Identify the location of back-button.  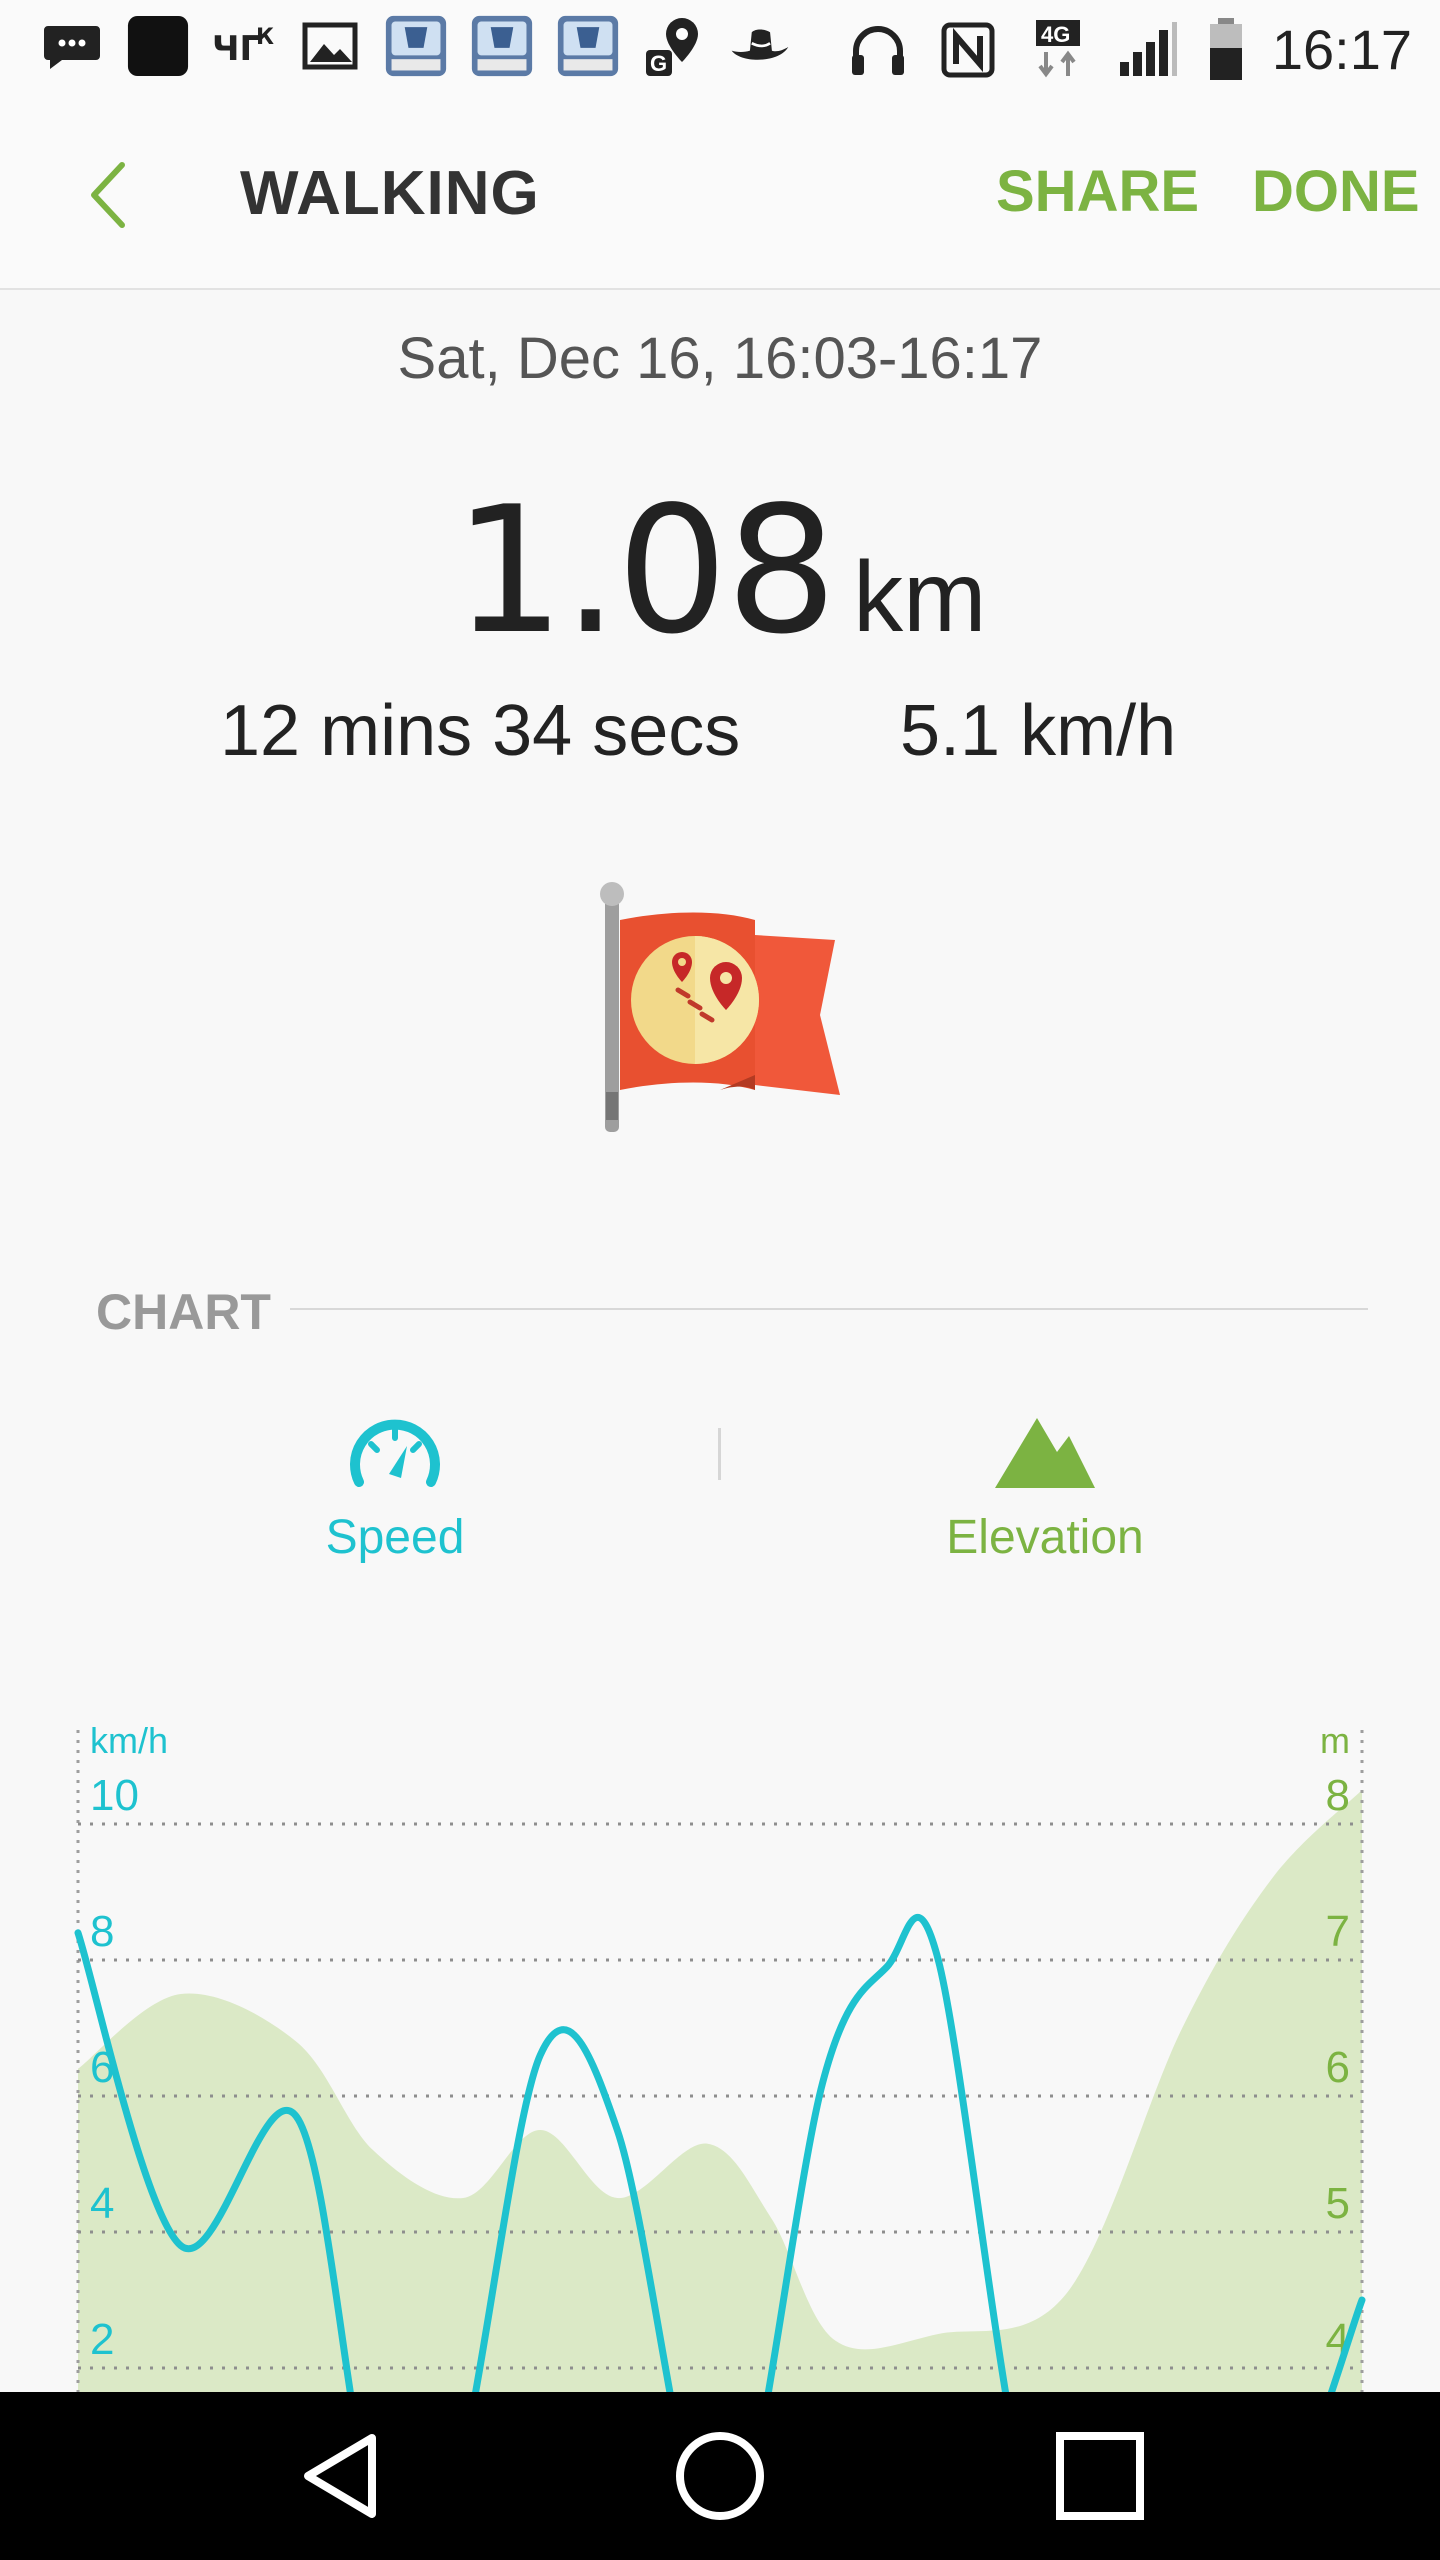
(110, 195).